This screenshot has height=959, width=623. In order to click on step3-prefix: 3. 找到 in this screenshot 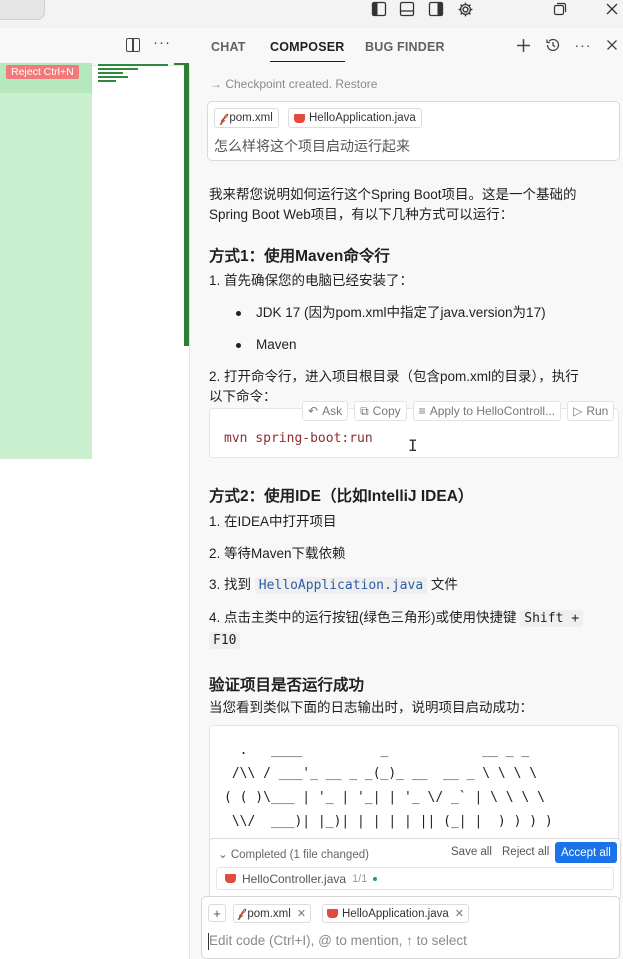, I will do `click(230, 584)`.